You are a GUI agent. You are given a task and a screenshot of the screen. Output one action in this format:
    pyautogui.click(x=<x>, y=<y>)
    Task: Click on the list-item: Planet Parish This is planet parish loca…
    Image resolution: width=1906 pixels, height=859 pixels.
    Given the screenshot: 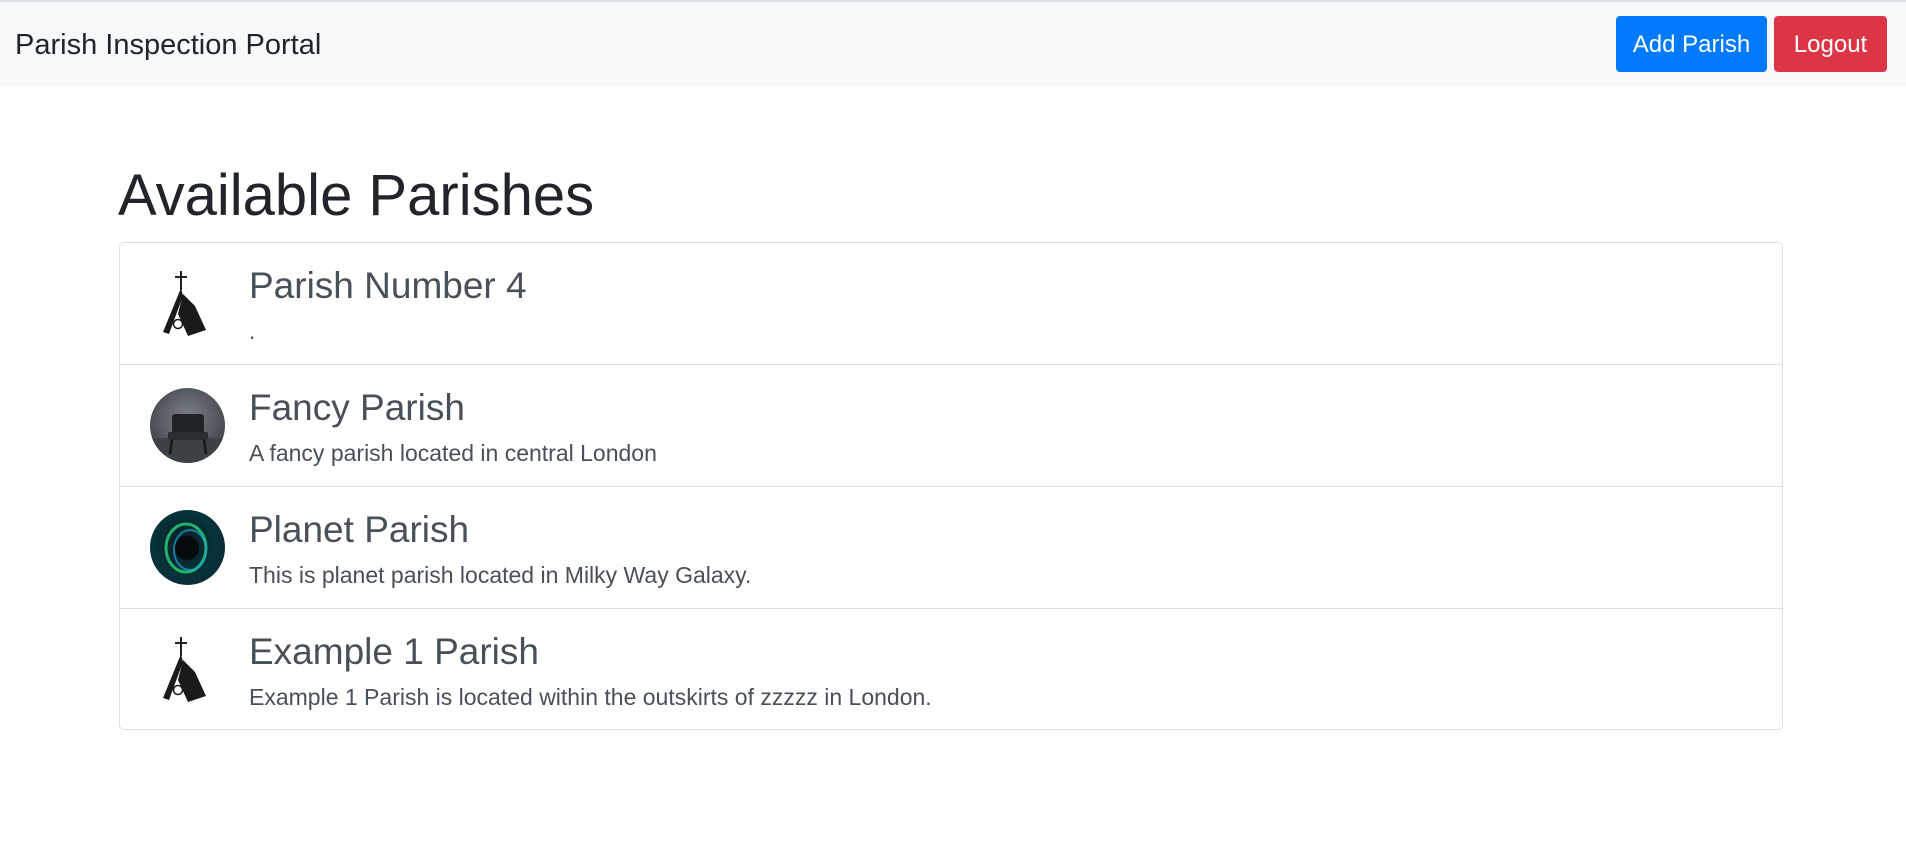 What is the action you would take?
    pyautogui.click(x=951, y=548)
    